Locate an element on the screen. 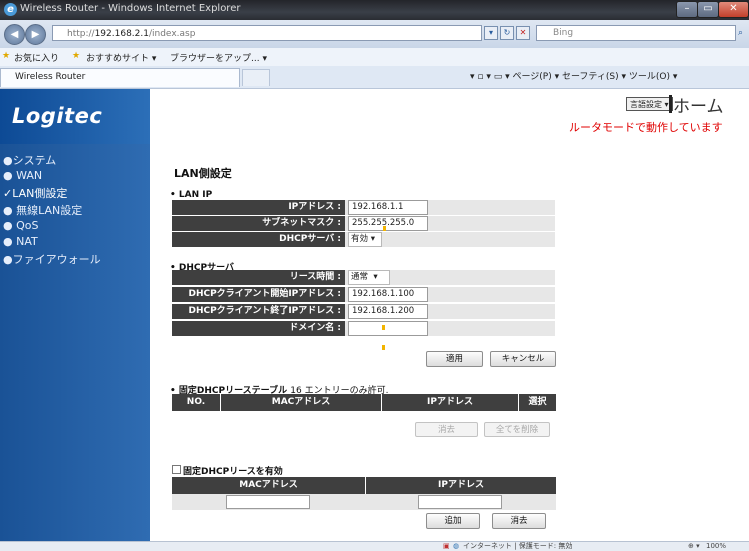 This screenshot has height=551, width=749. logo-area: Logitec is located at coordinates (75, 116).